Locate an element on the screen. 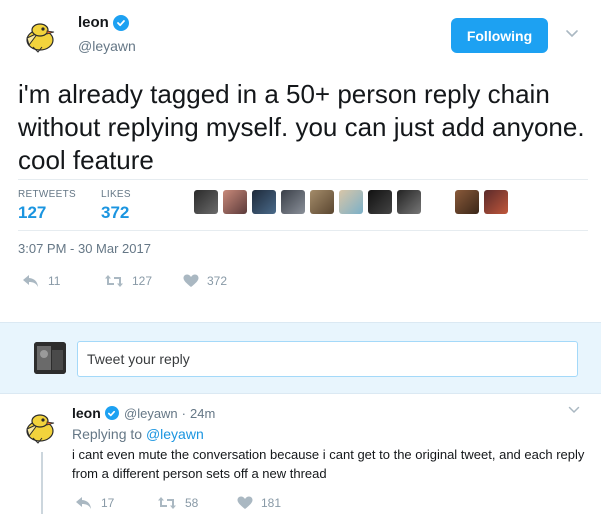 Image resolution: width=601 pixels, height=516 pixels. replying-prefix: Replying to is located at coordinates (107, 434).